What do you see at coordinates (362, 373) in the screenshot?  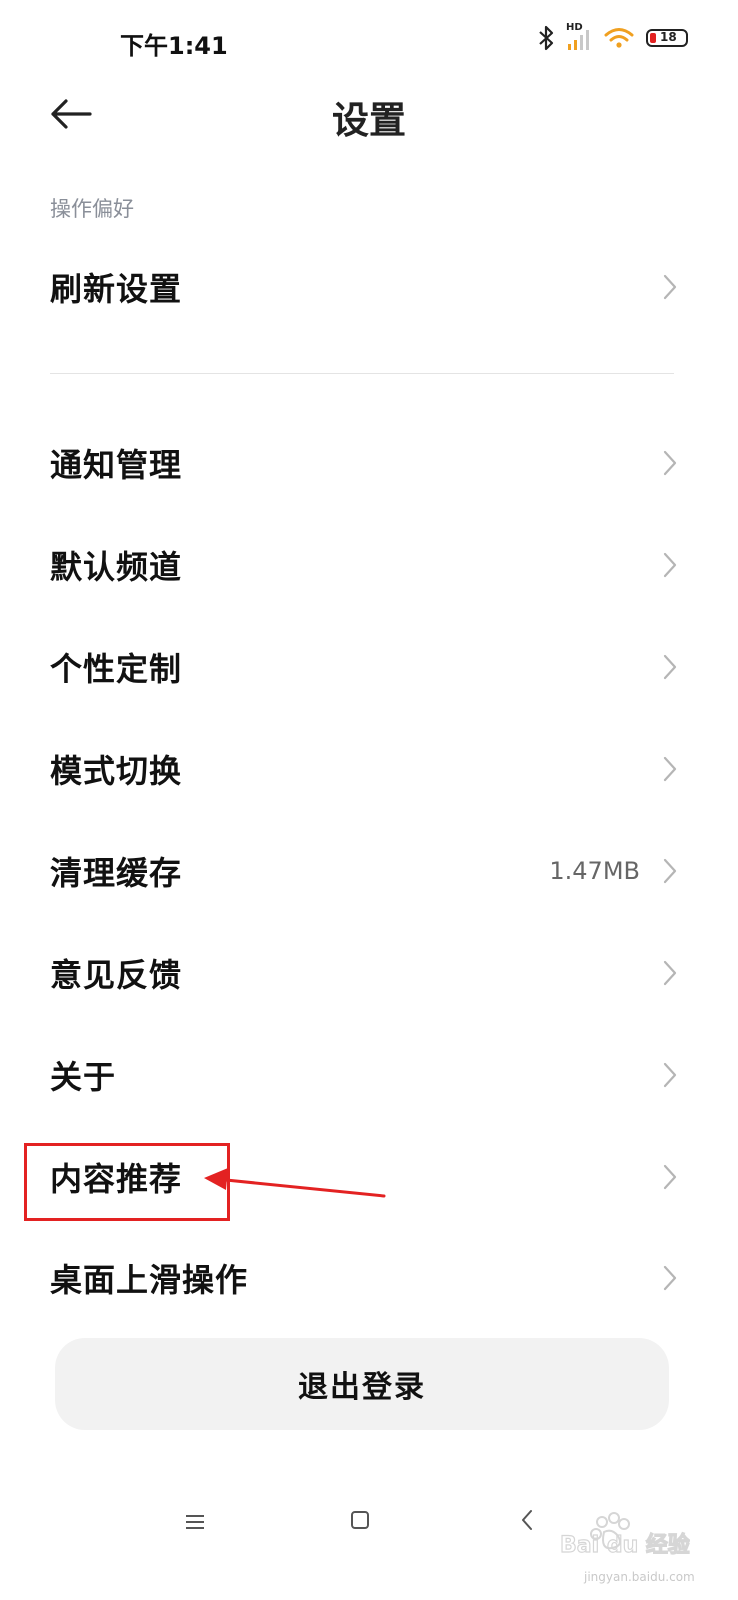 I see `divider` at bounding box center [362, 373].